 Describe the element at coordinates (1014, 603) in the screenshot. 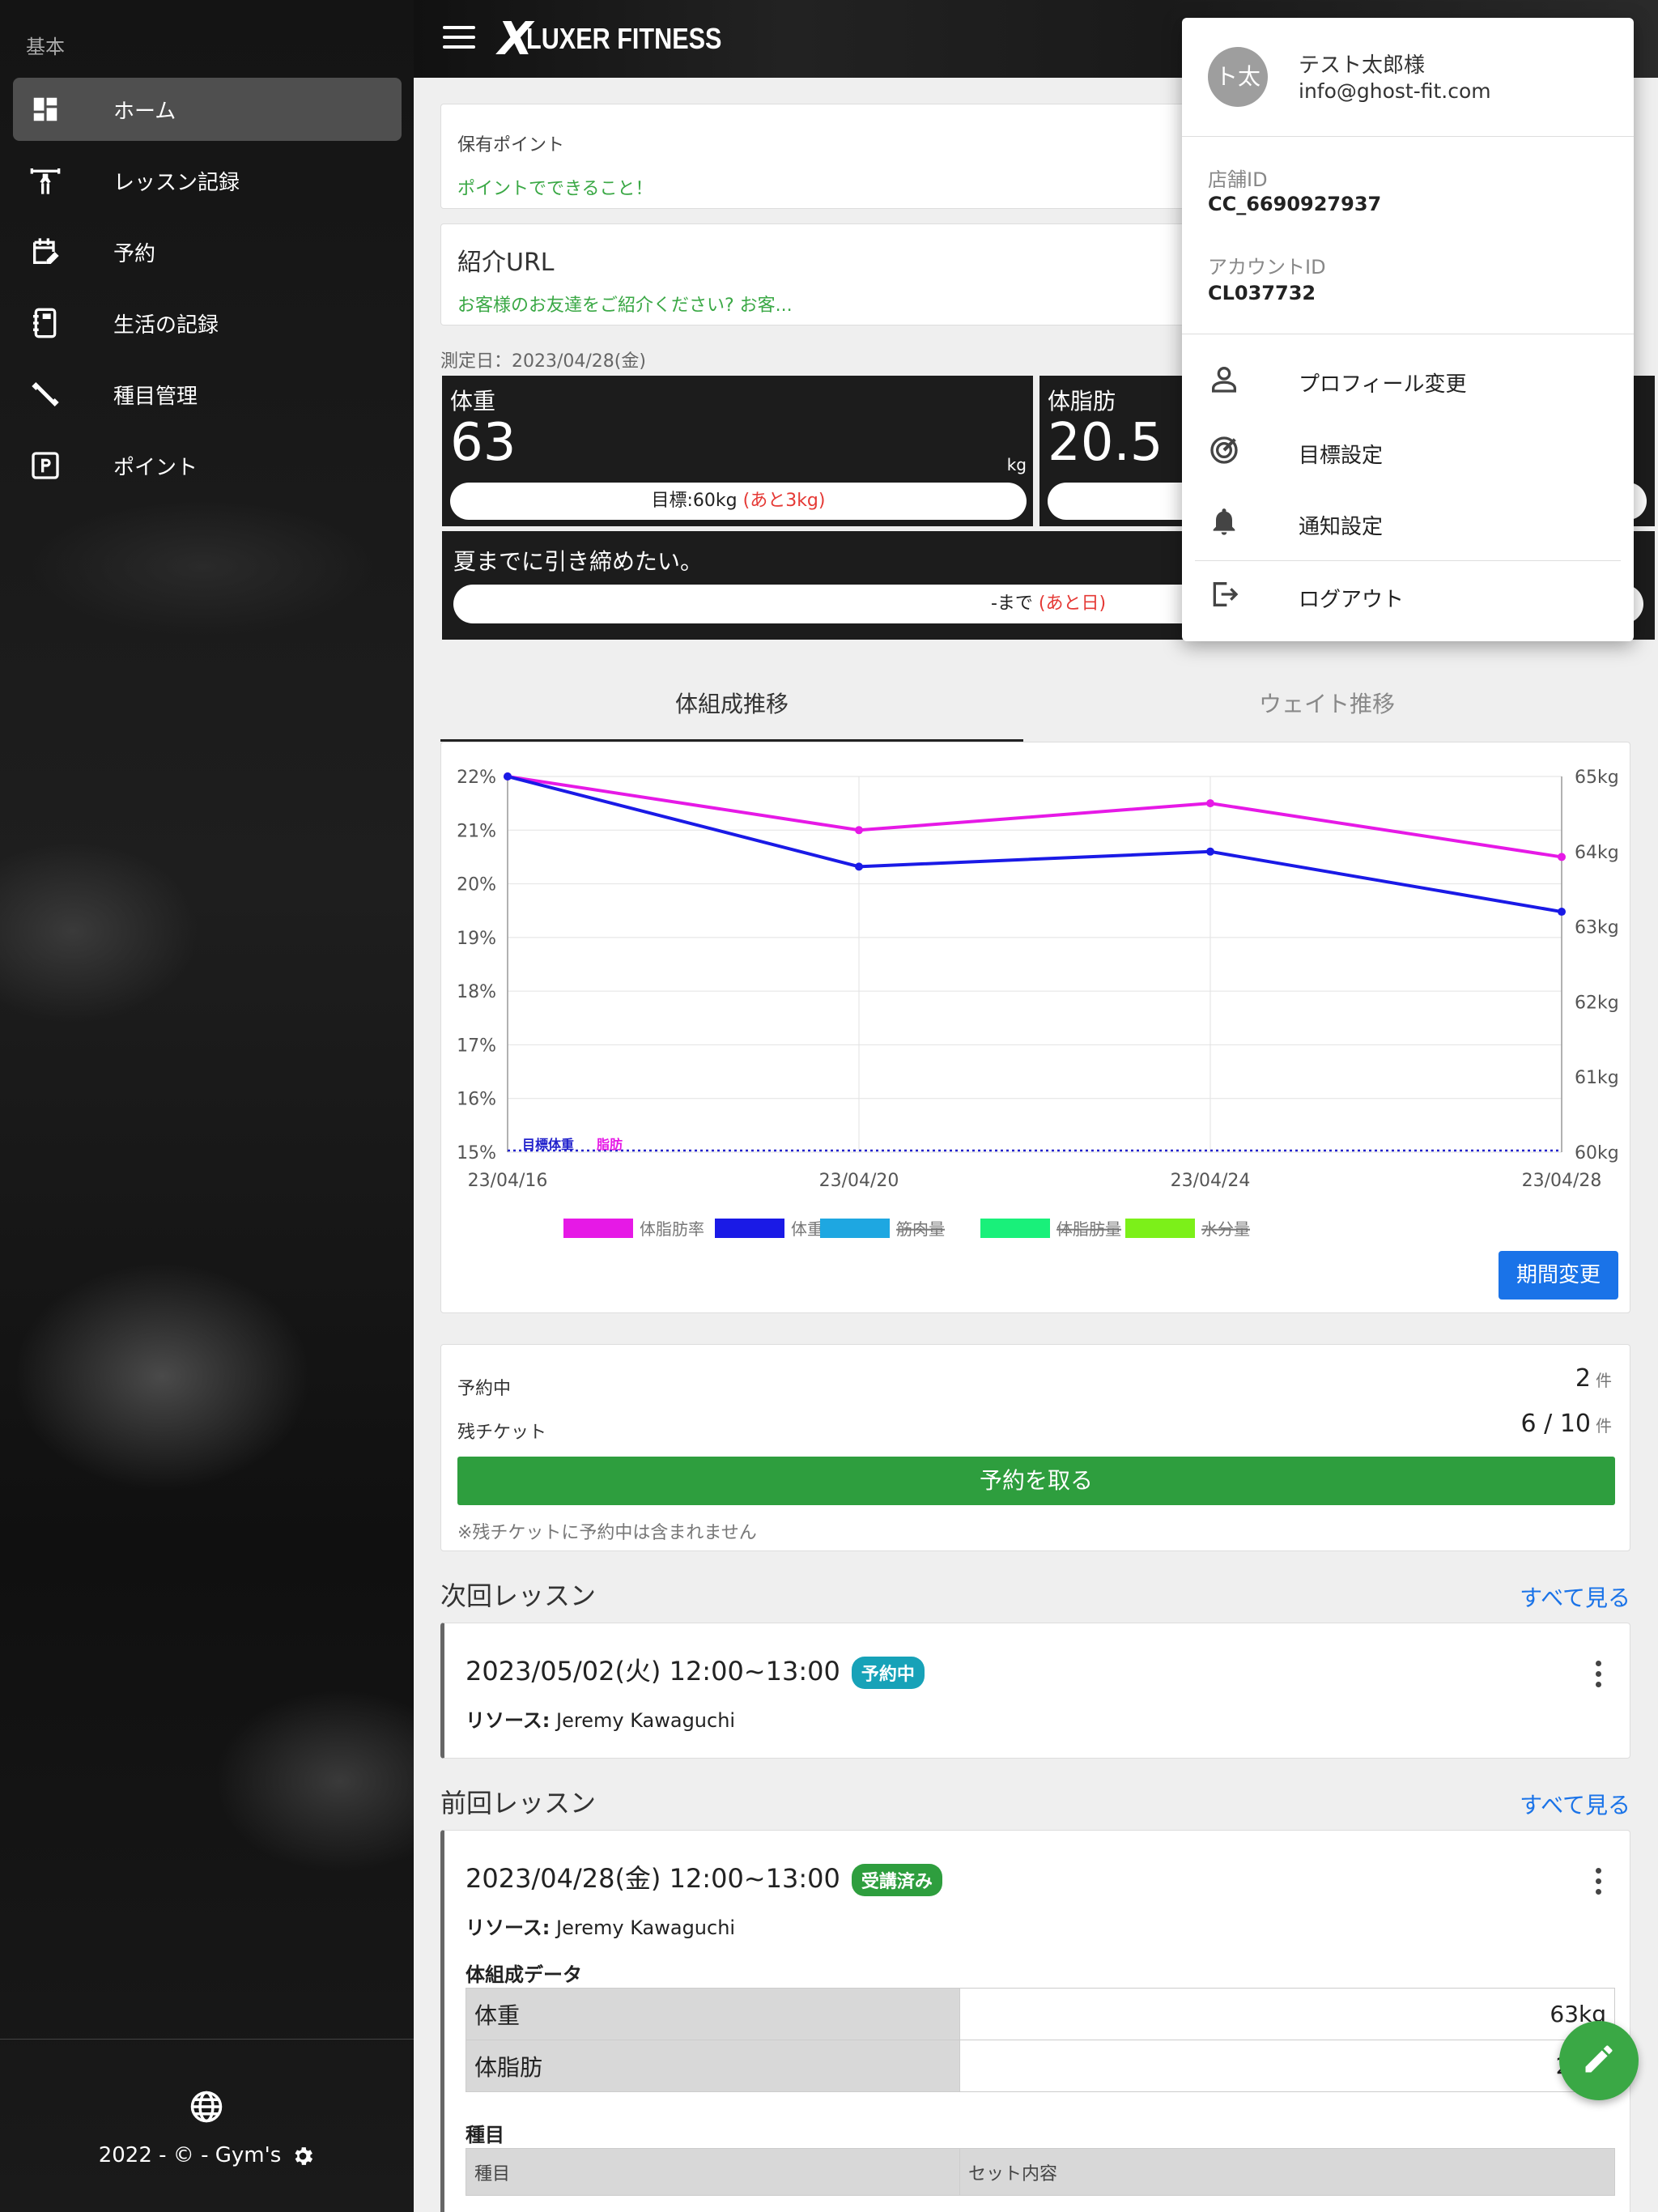

I see `goal-deadline-text: -まで` at that location.